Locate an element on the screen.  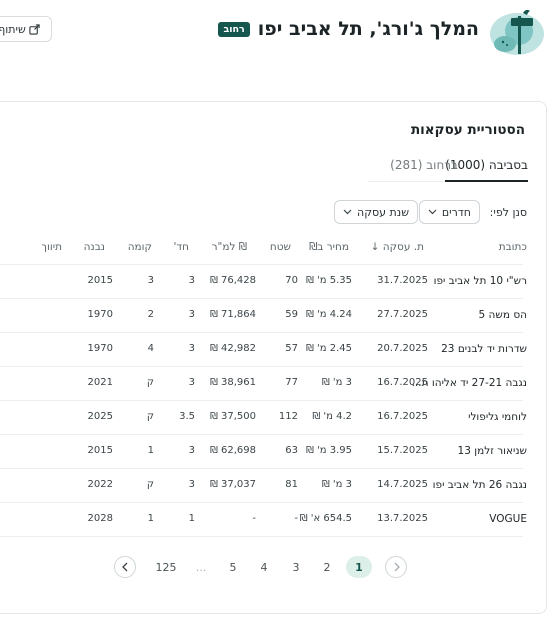
cell-date: 27.7.2025 is located at coordinates (402, 314).